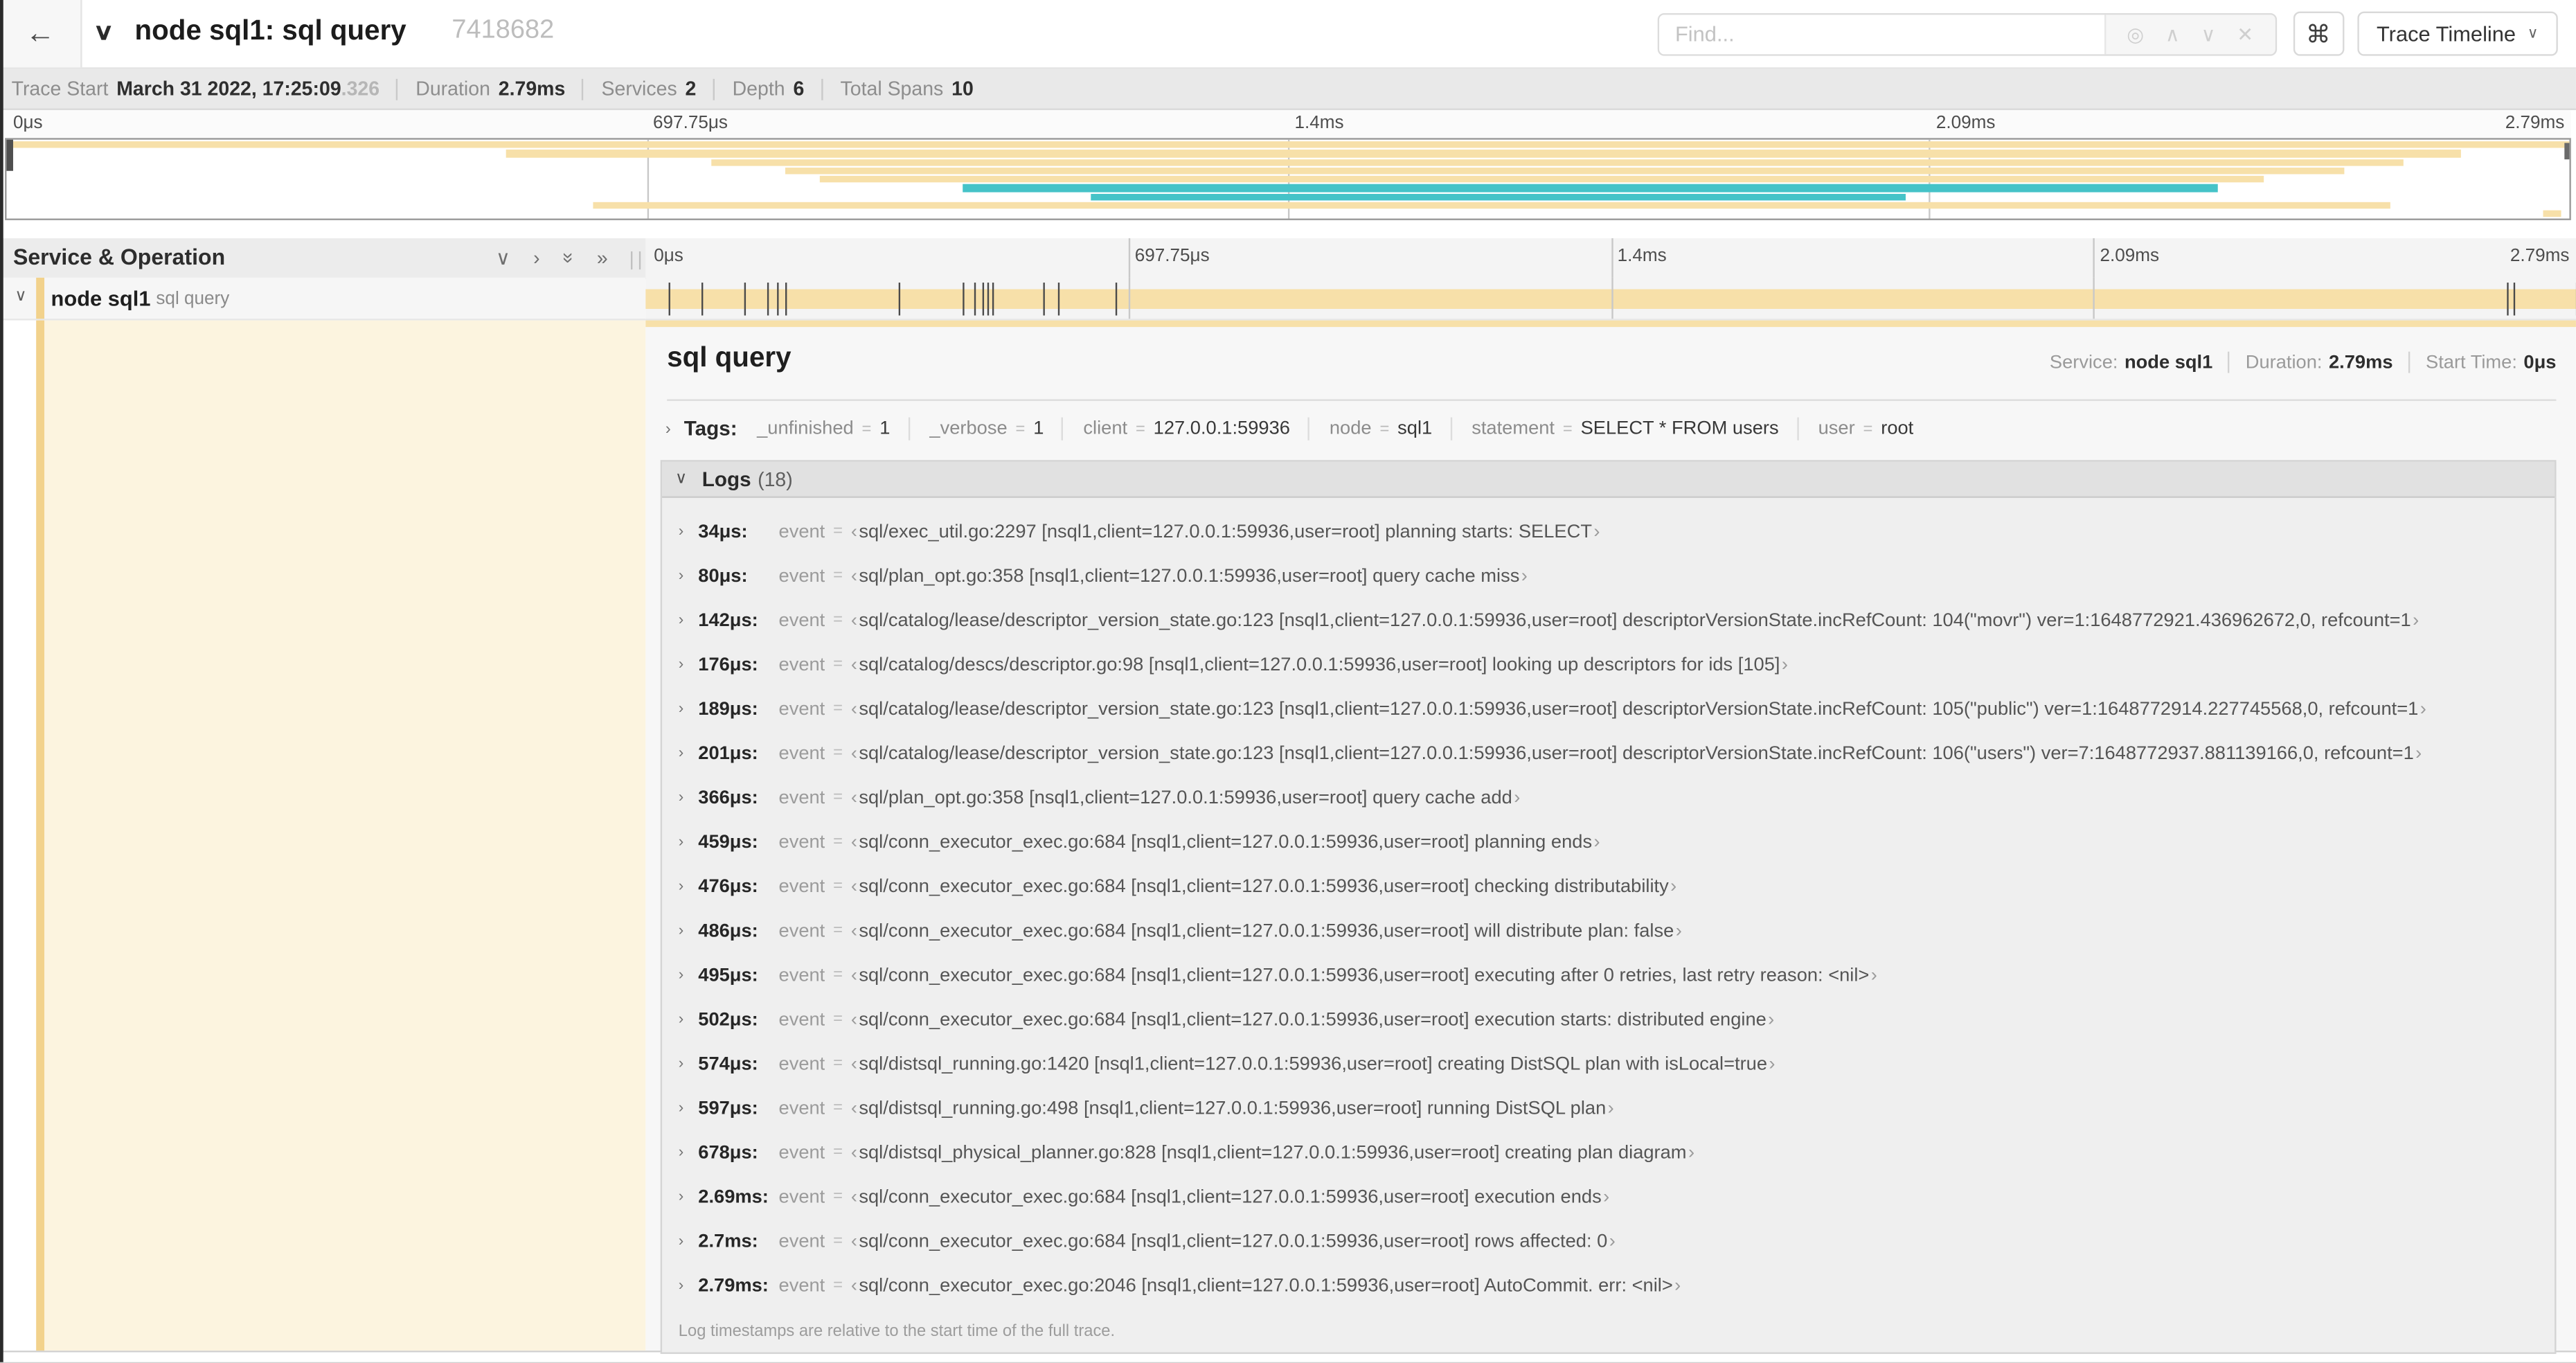 The image size is (2576, 1363). Describe the element at coordinates (728, 1019) in the screenshot. I see `log-timestamp: 502μs:` at that location.